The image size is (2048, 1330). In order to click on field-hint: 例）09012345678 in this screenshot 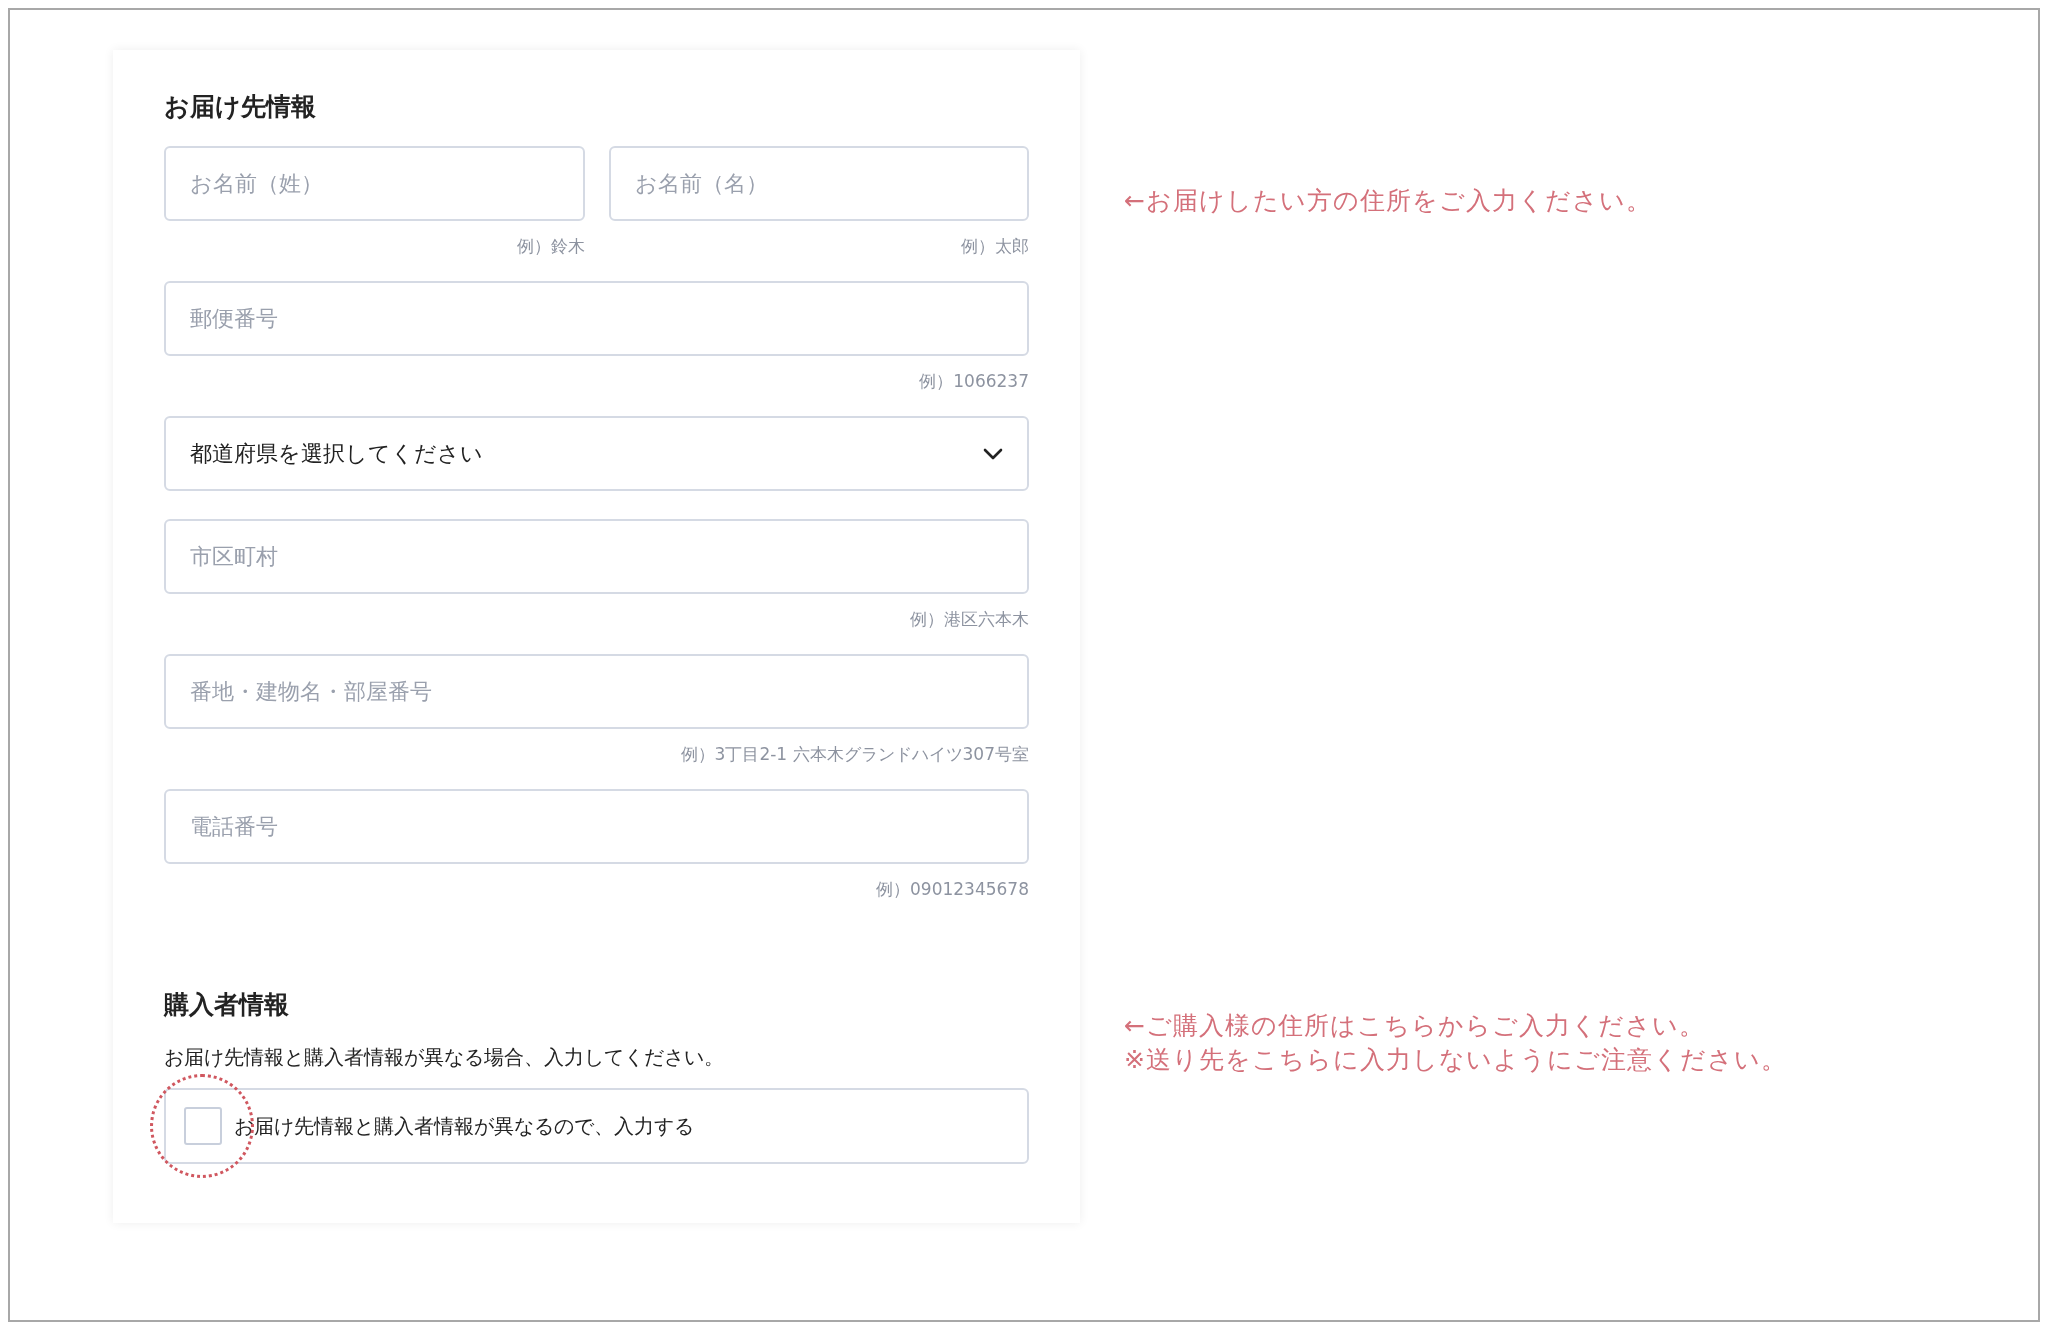, I will do `click(952, 889)`.